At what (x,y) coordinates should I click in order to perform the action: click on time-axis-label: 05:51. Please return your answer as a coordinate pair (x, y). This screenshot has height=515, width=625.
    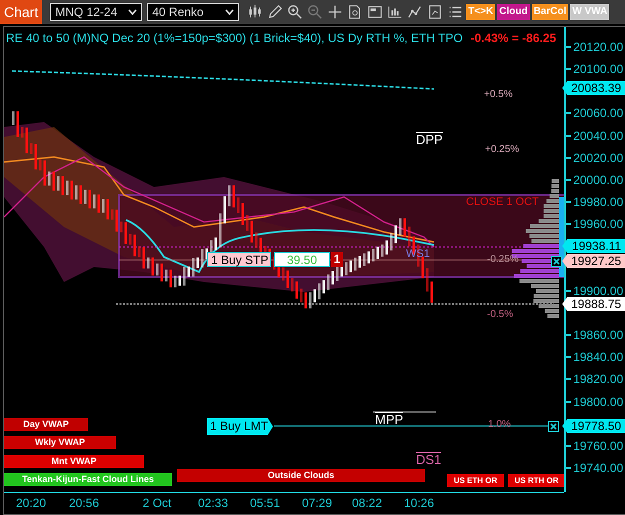
    Looking at the image, I should click on (265, 503).